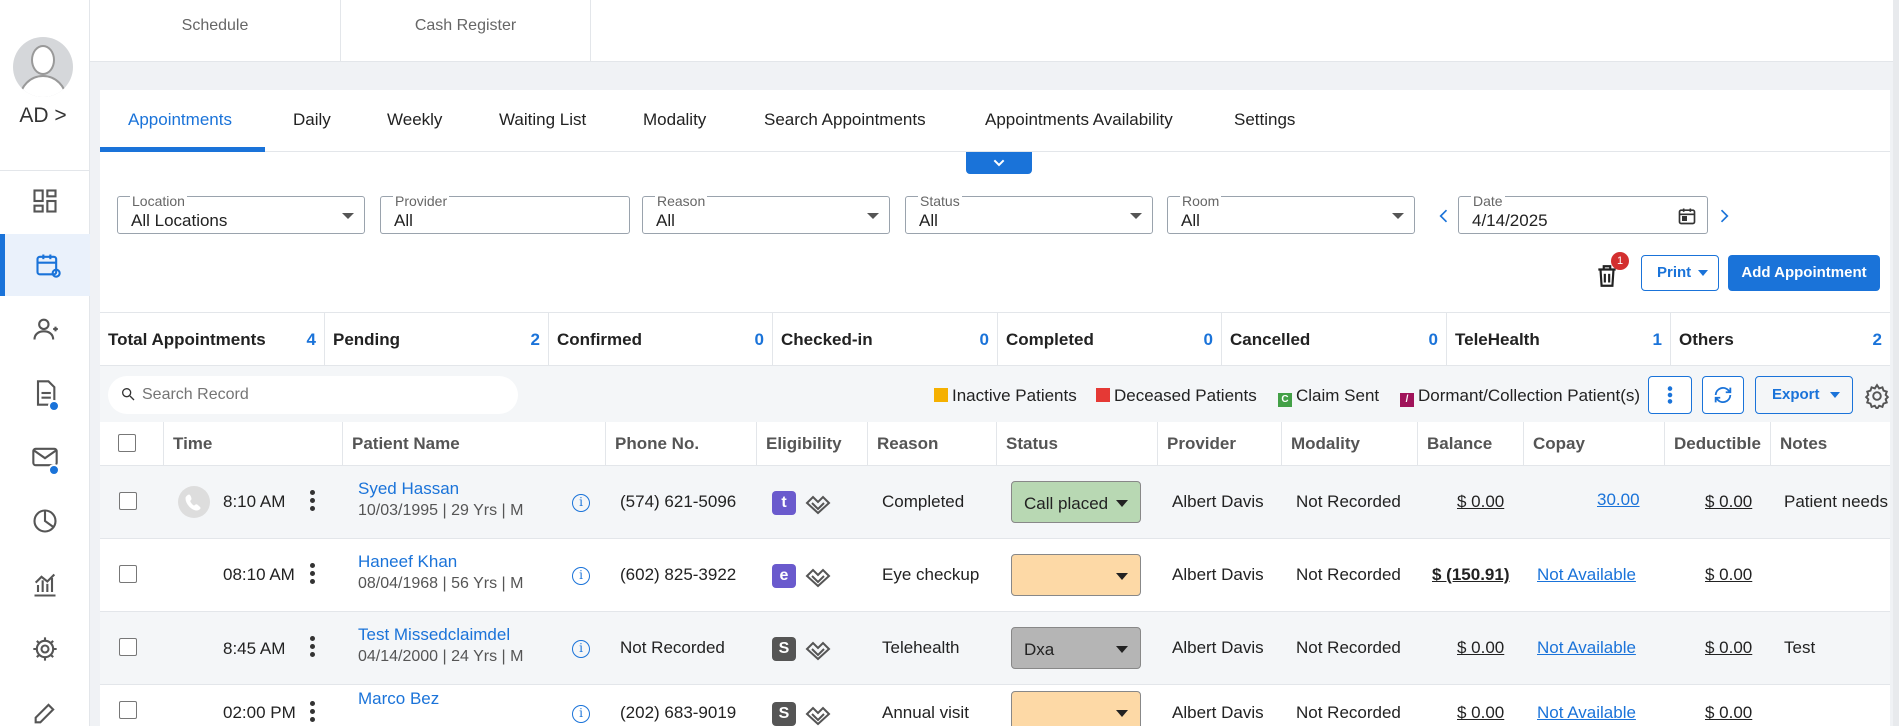  What do you see at coordinates (1291, 214) in the screenshot?
I see `room-select: Room All` at bounding box center [1291, 214].